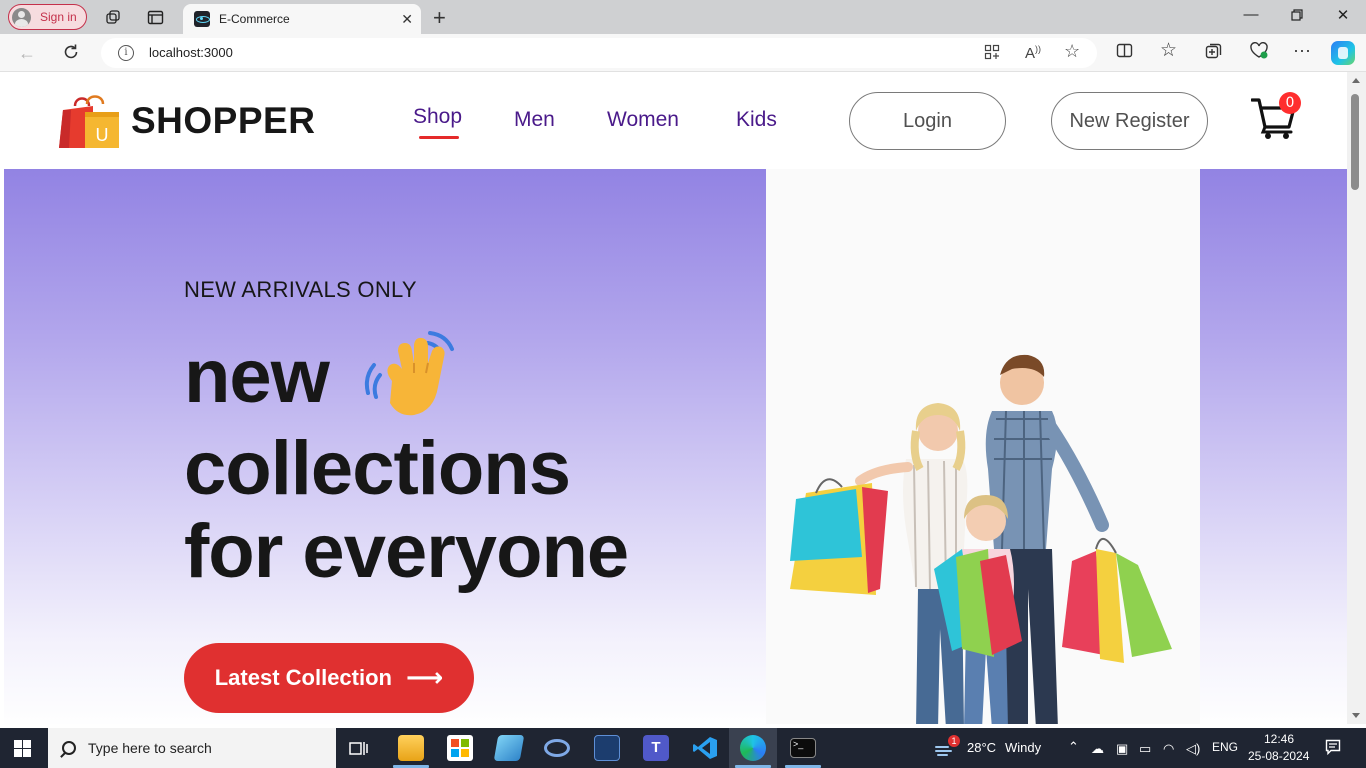  What do you see at coordinates (439, 18) in the screenshot?
I see `new-tab-button: +` at bounding box center [439, 18].